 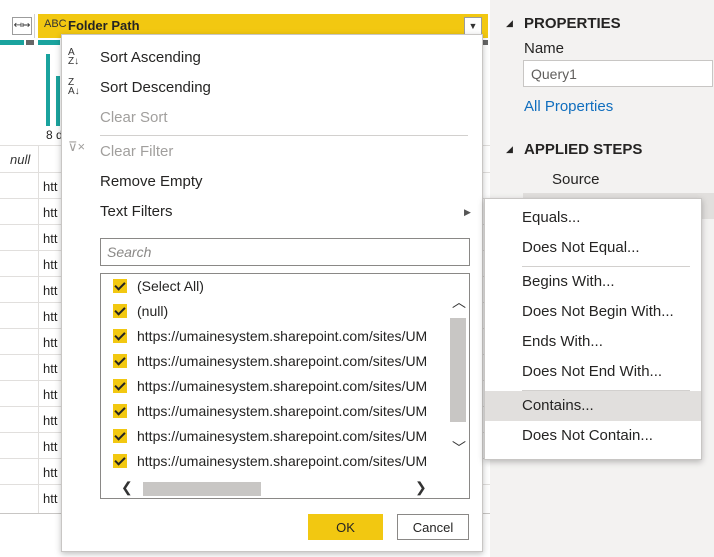 I want to click on column-filter-dropdown-icon: ▼, so click(x=473, y=26).